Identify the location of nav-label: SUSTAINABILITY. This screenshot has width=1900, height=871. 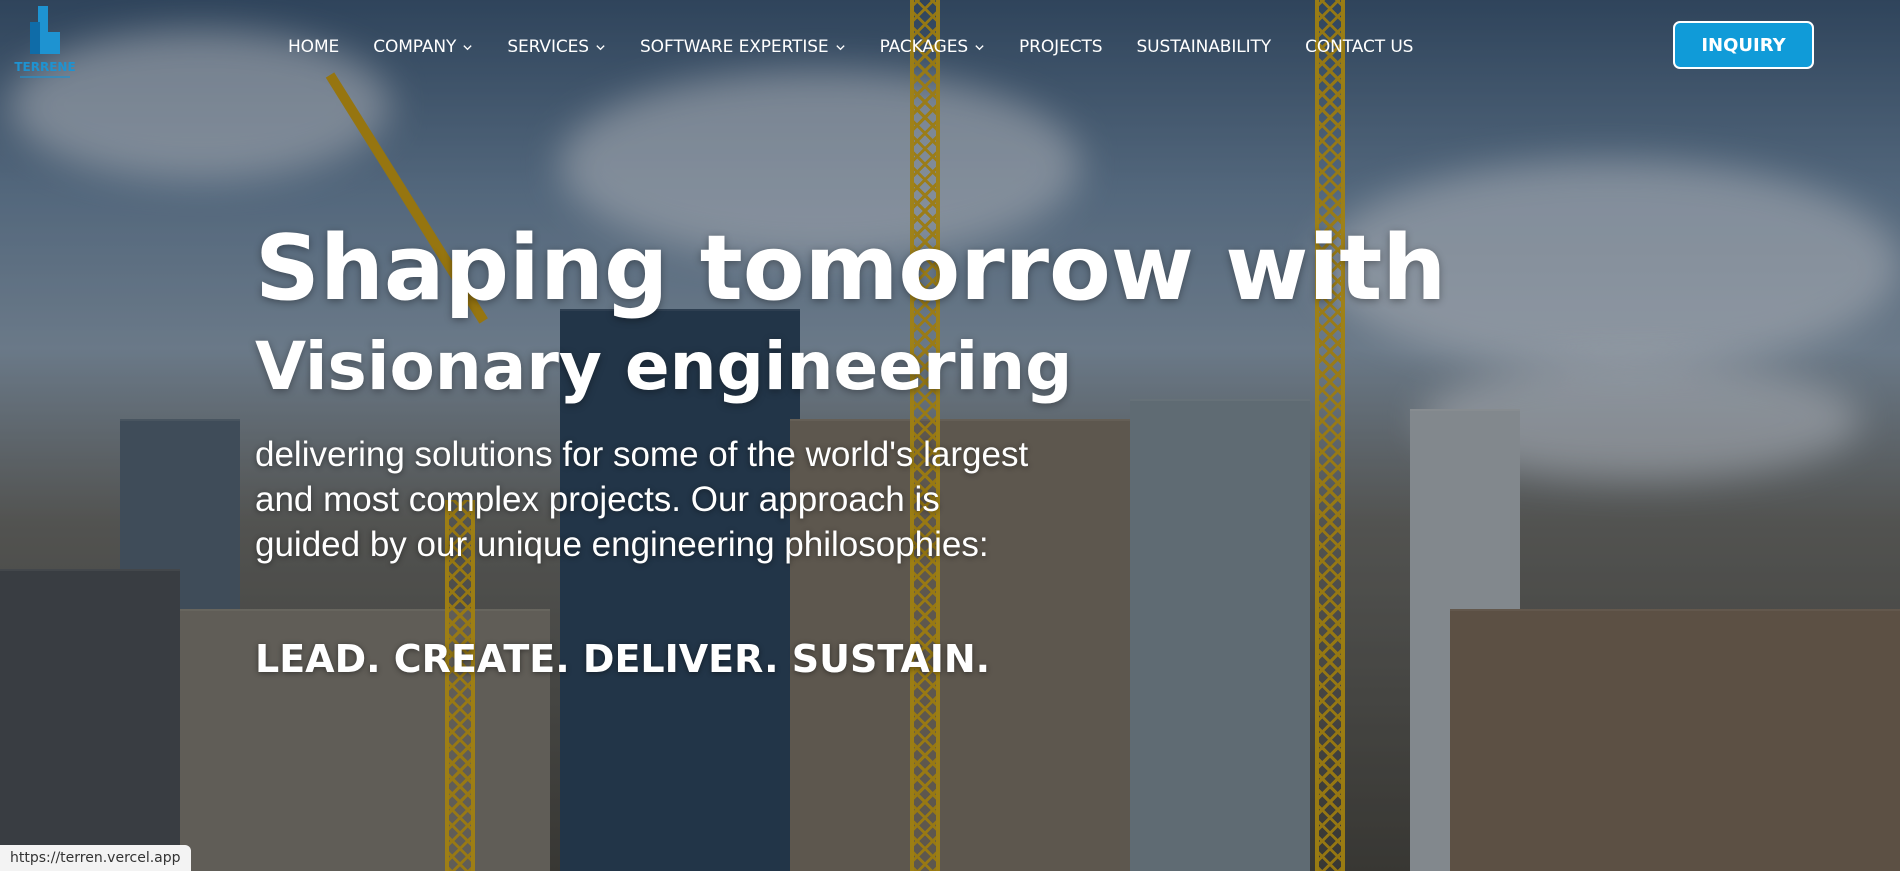
(1204, 47).